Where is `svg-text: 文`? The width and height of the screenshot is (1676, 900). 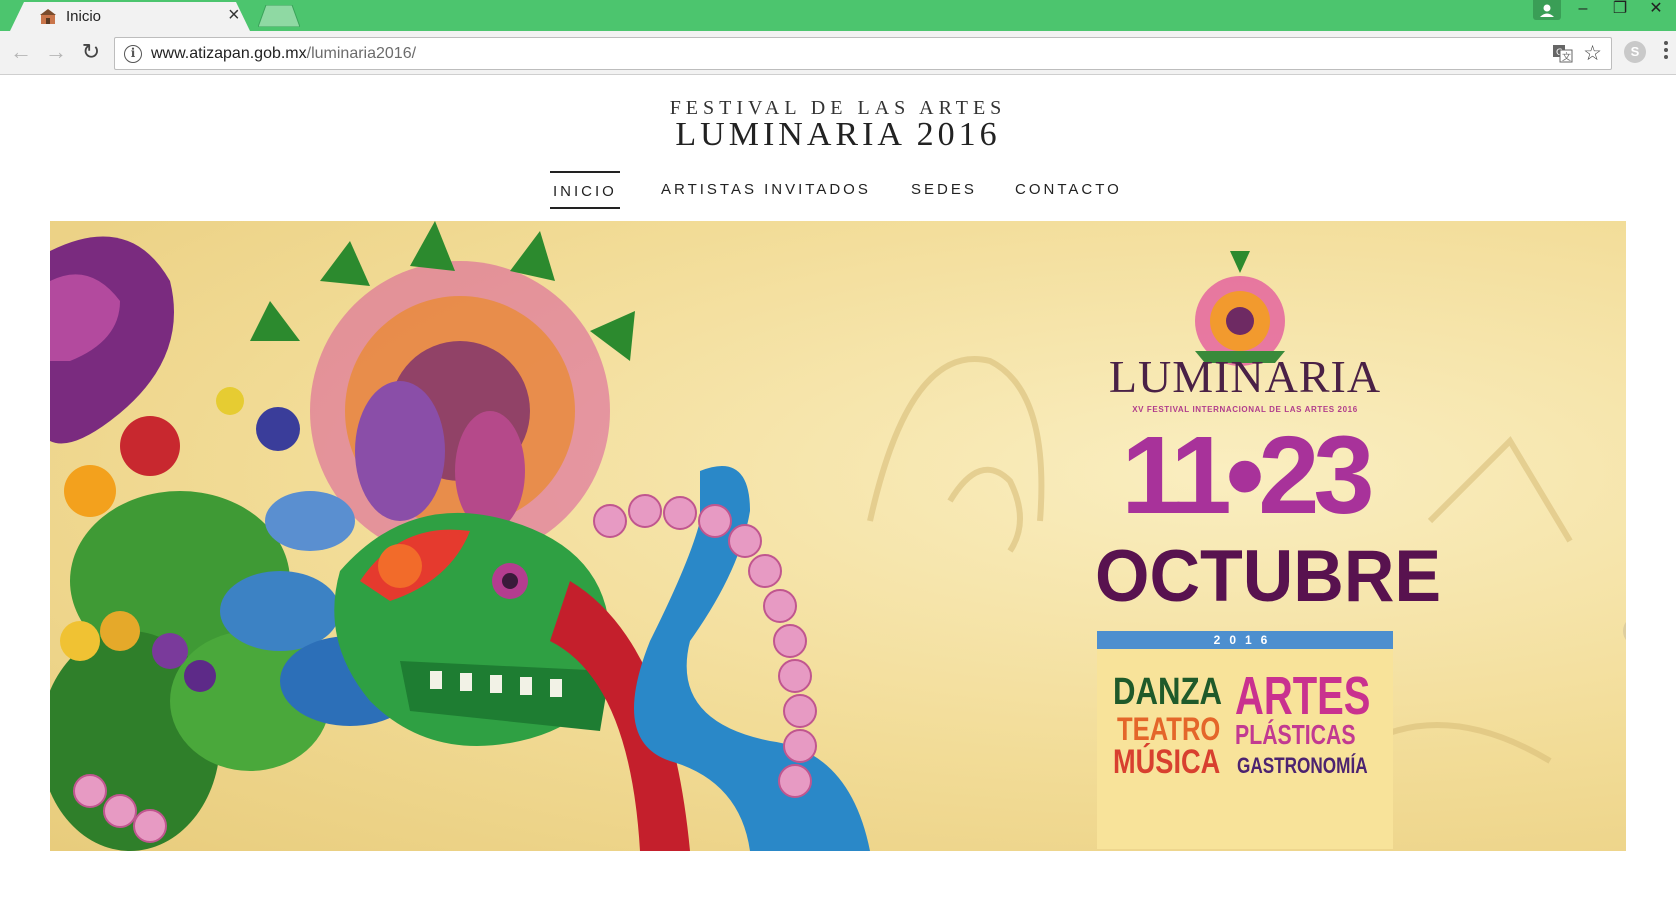 svg-text: 文 is located at coordinates (1566, 57).